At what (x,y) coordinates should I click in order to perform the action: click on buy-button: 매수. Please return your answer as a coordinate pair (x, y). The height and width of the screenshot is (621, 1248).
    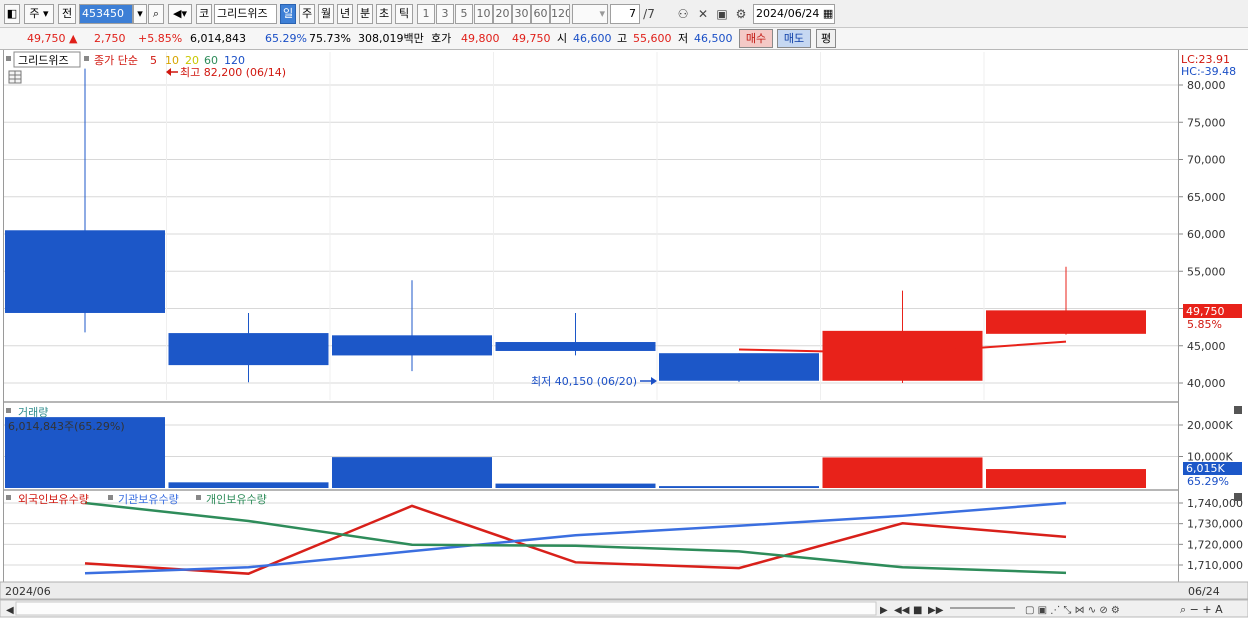
    Looking at the image, I should click on (756, 38).